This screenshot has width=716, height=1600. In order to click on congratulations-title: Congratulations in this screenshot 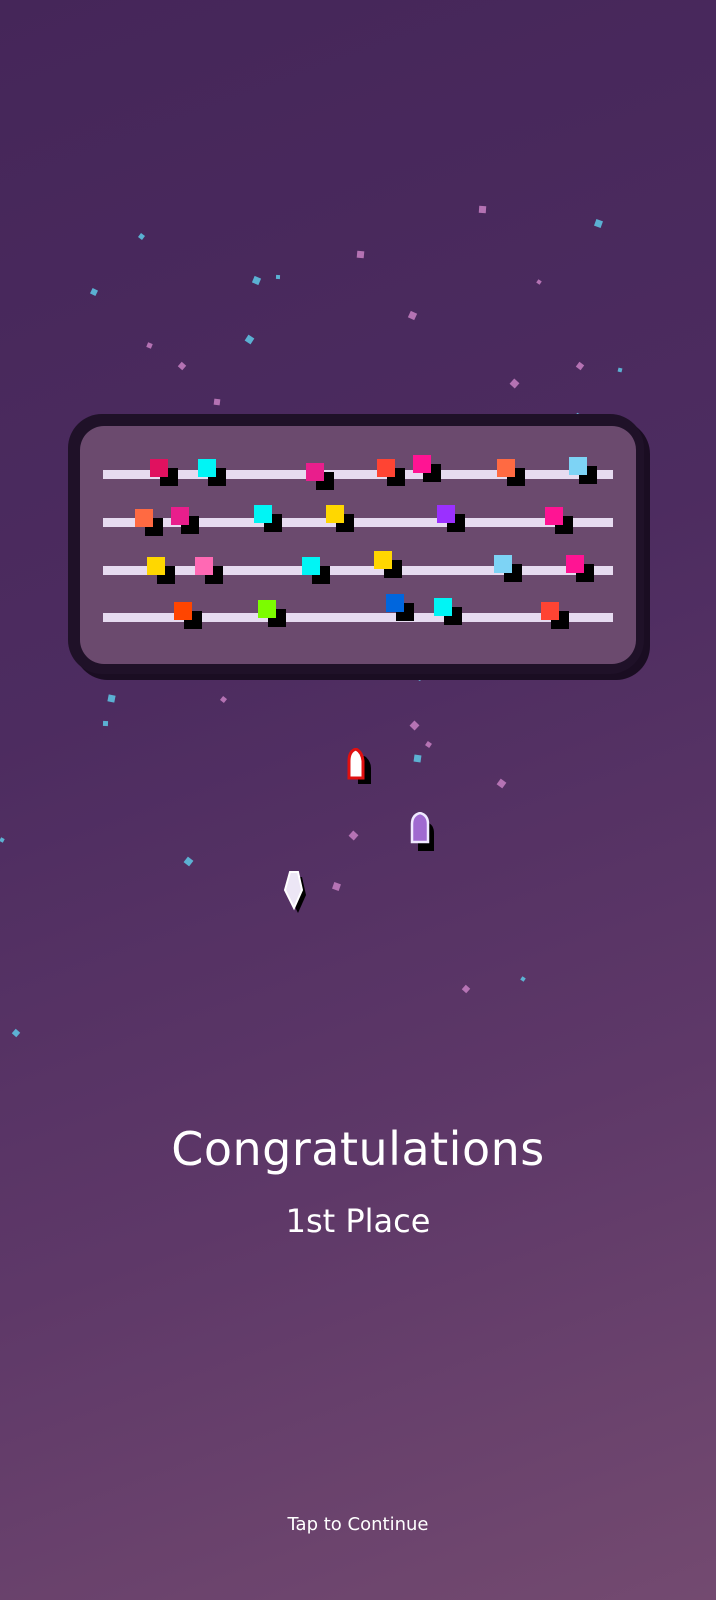, I will do `click(358, 1149)`.